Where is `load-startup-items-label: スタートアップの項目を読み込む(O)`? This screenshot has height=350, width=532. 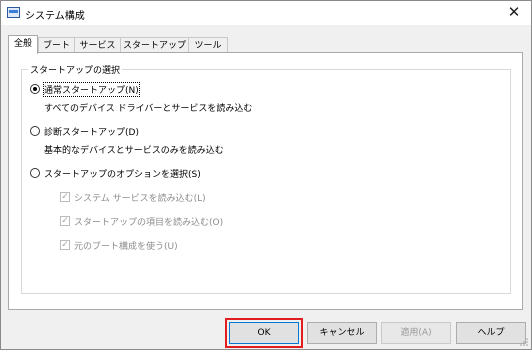
load-startup-items-label: スタートアップの項目を読み込む(O) is located at coordinates (149, 223).